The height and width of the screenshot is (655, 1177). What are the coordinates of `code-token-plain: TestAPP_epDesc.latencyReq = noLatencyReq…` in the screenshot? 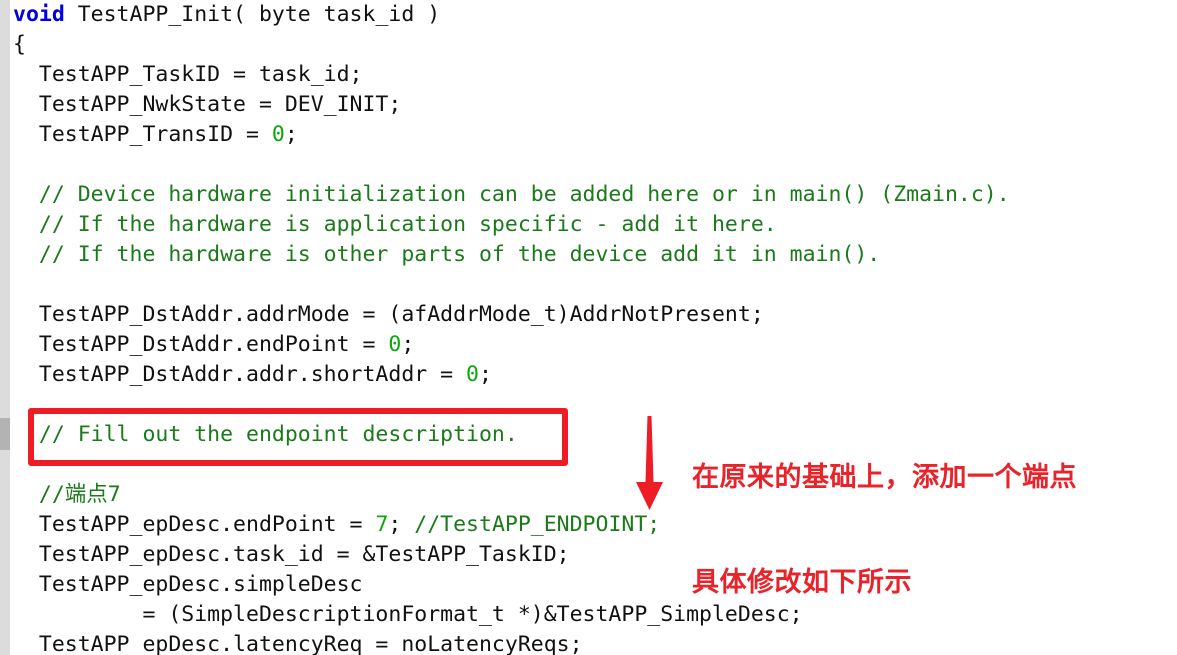 It's located at (298, 643).